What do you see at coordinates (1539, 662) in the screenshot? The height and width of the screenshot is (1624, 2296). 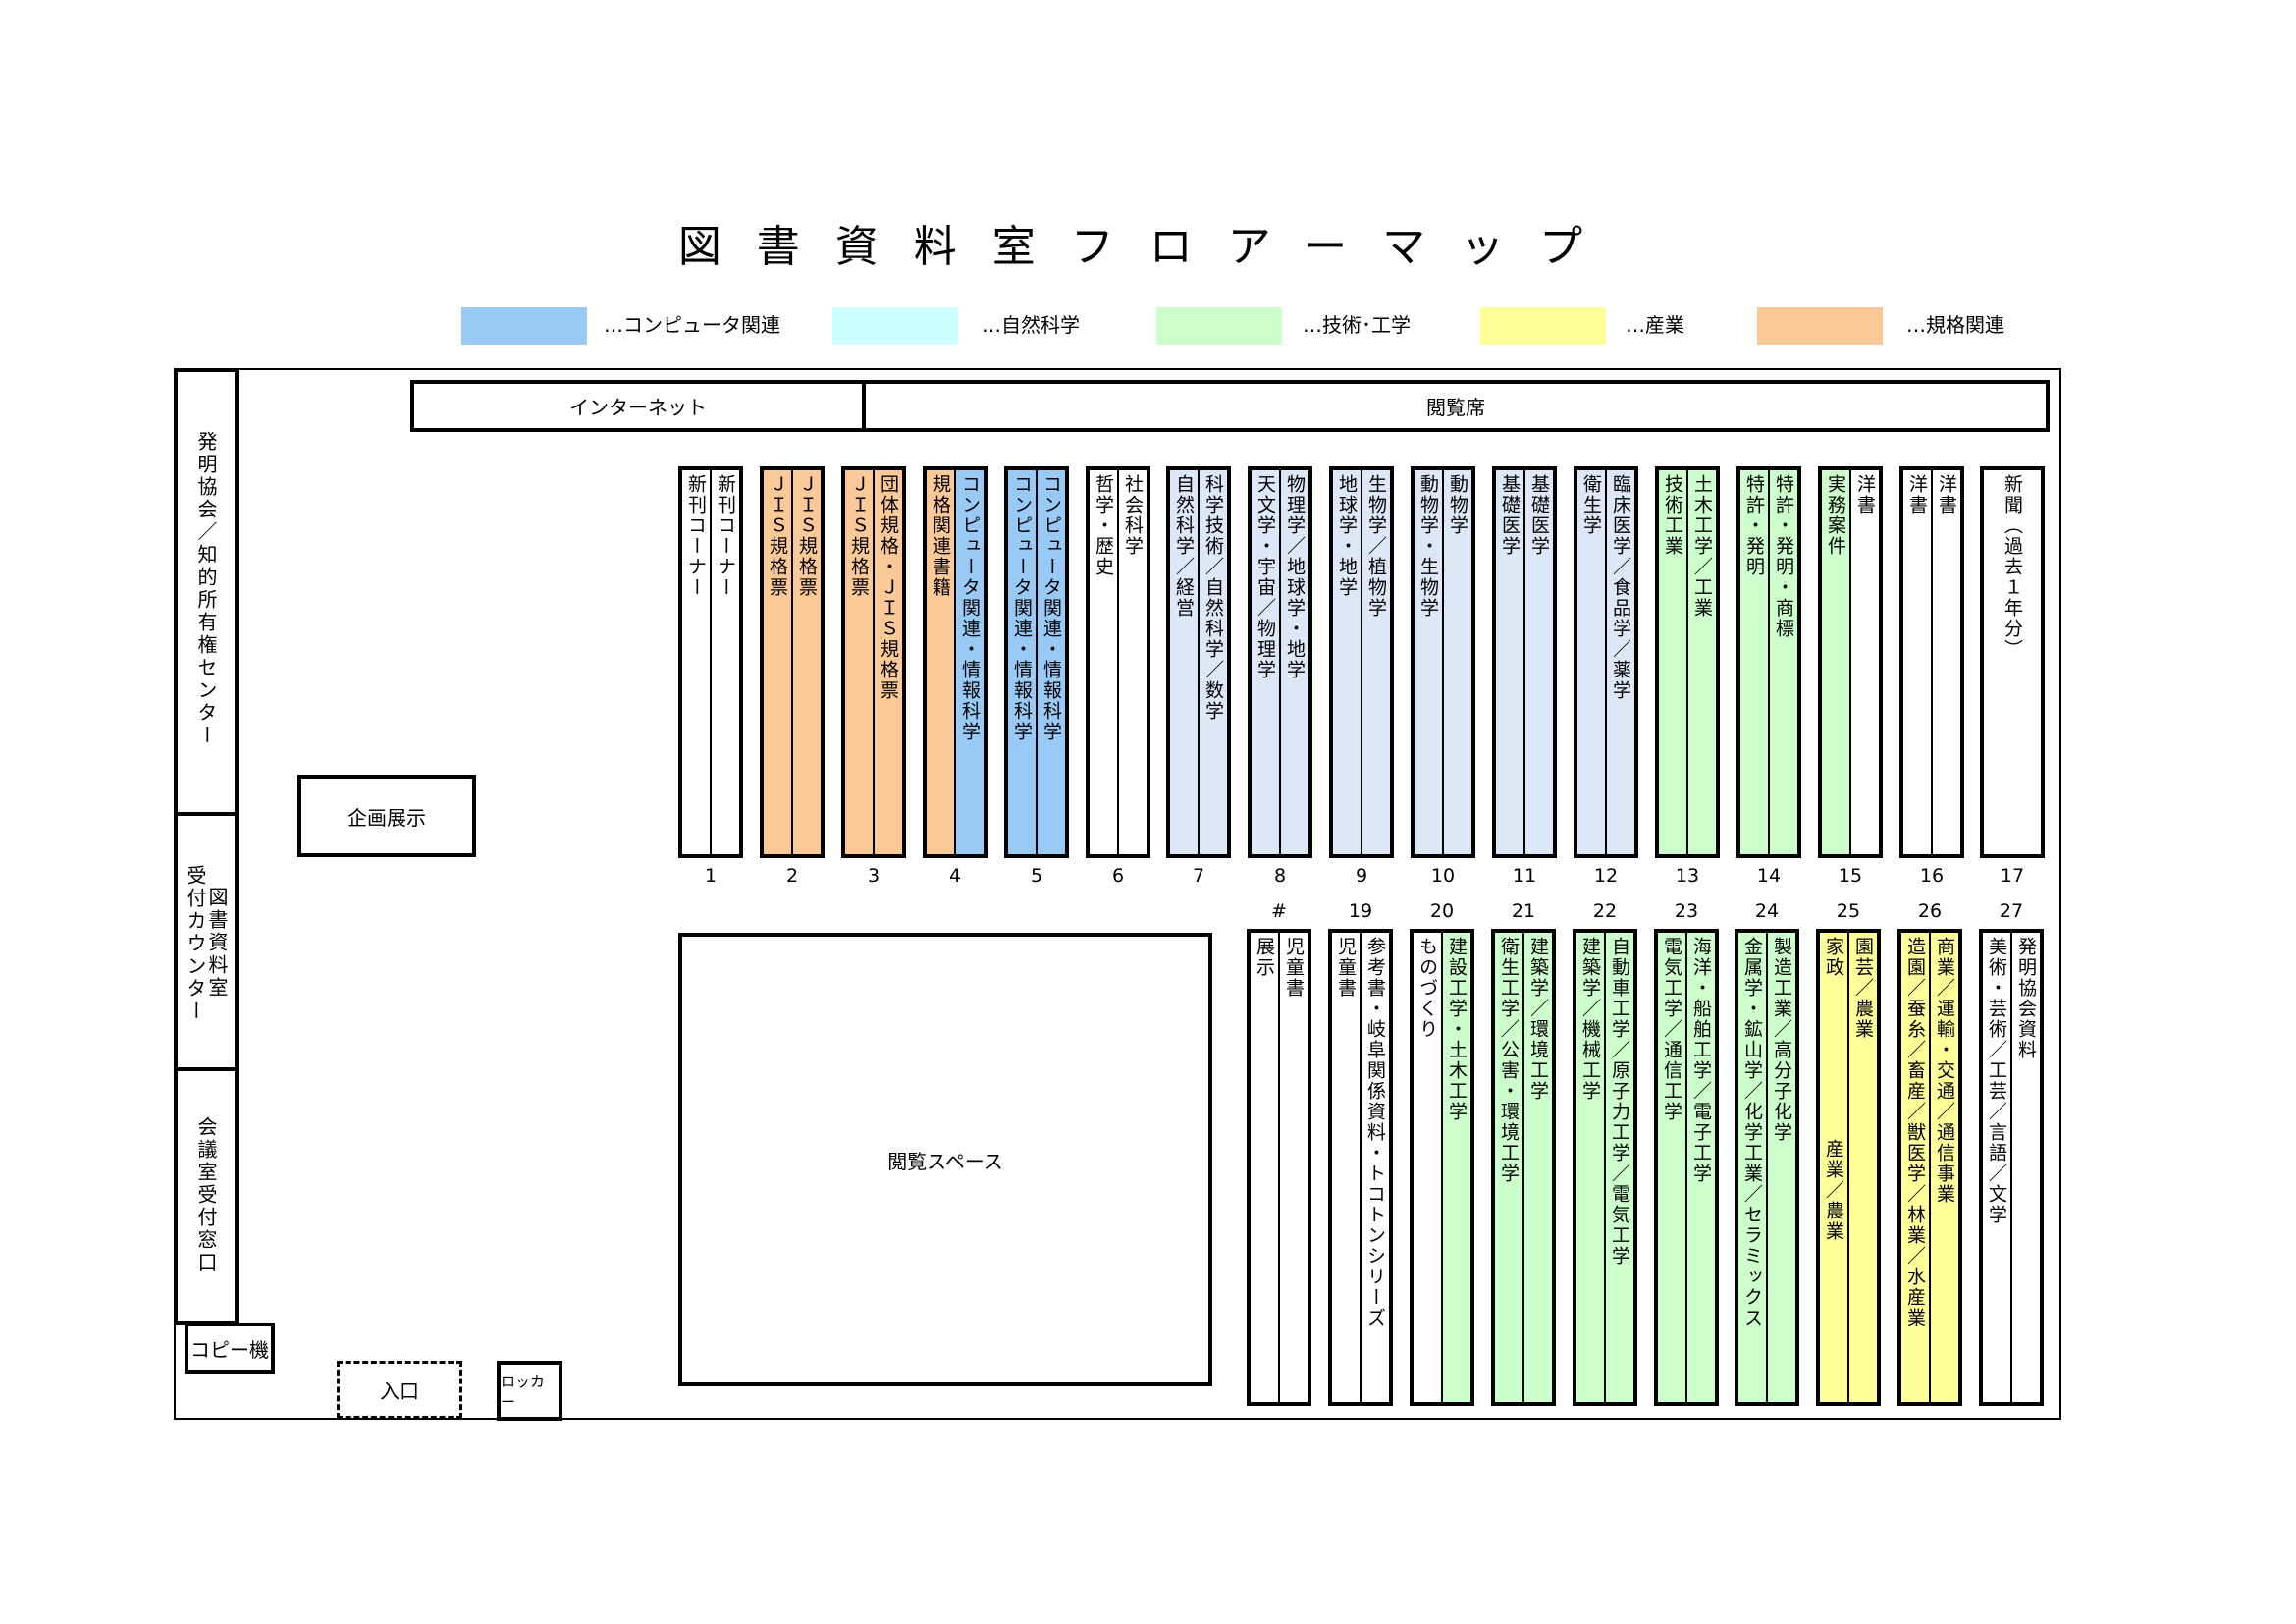 I see `shelf-section-right: 基礎医学` at bounding box center [1539, 662].